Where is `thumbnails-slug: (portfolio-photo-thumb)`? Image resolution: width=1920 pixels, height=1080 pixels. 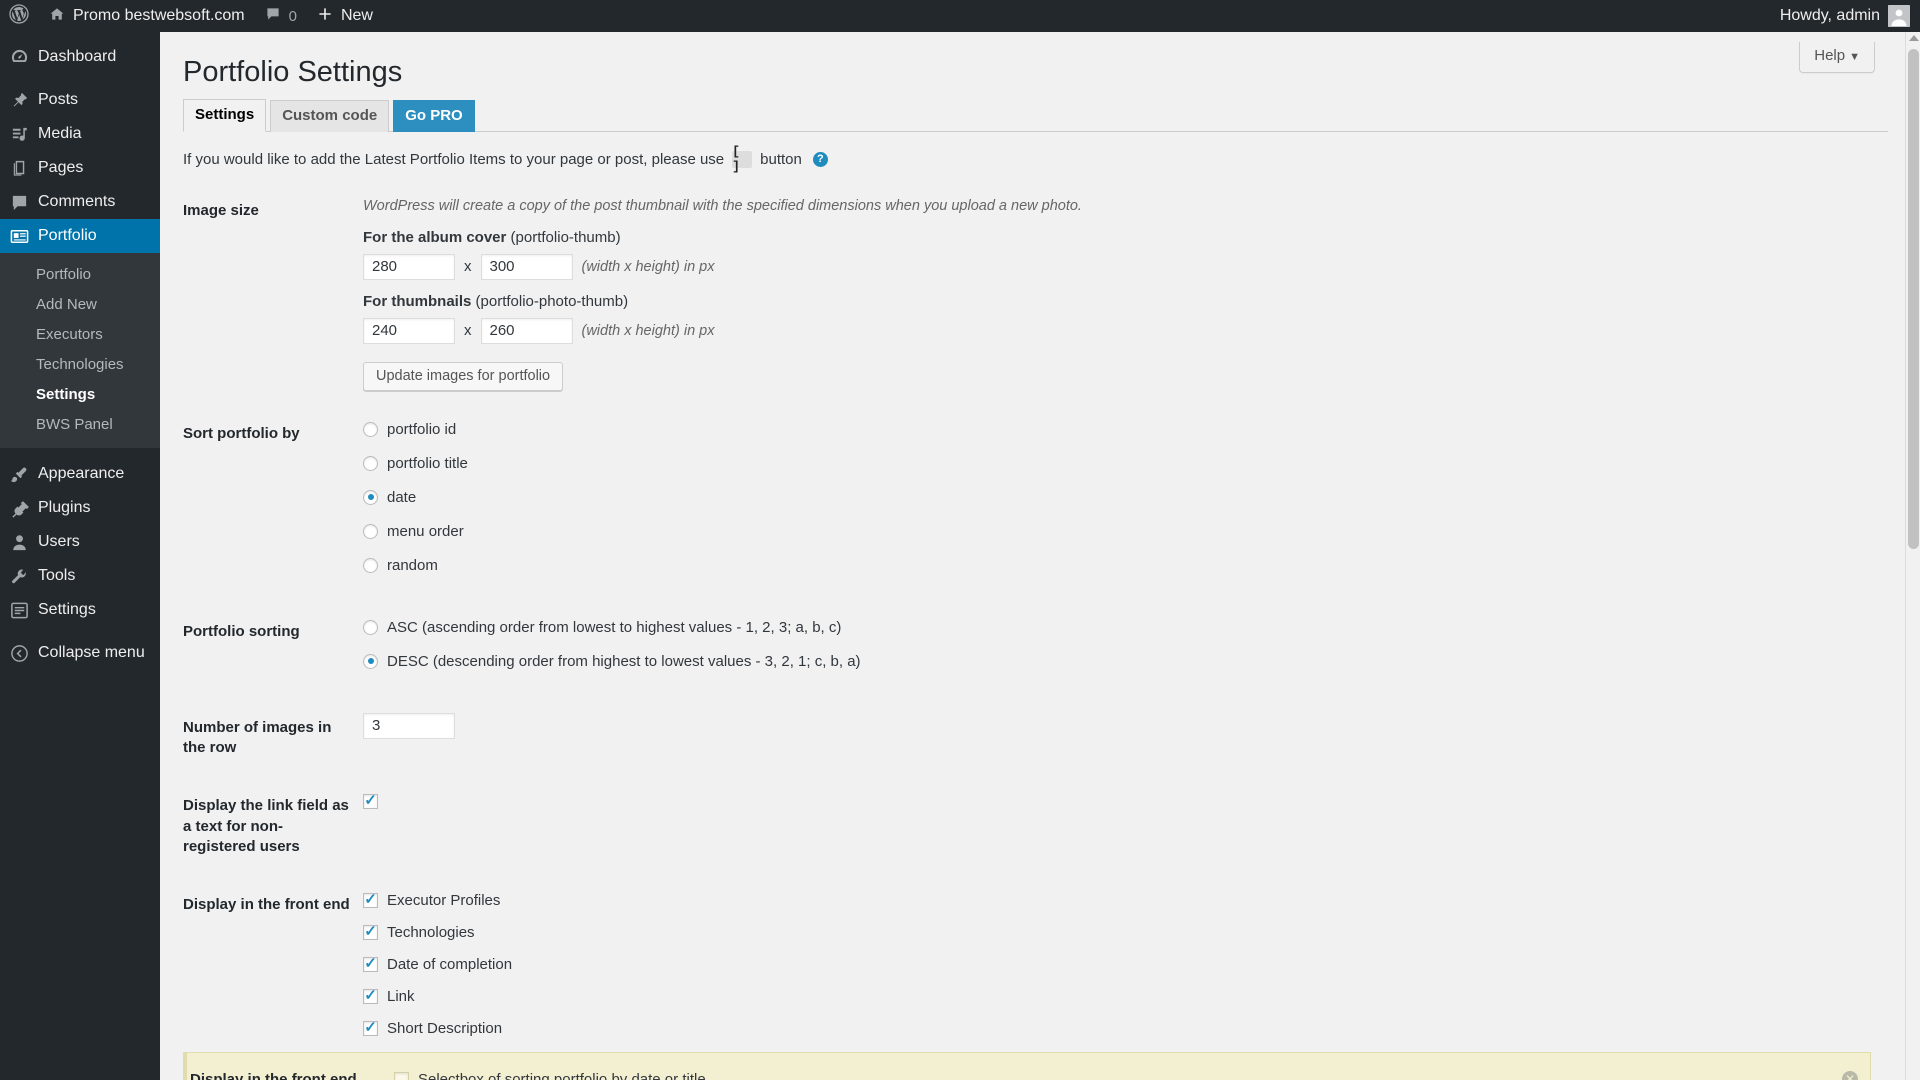 thumbnails-slug: (portfolio-photo-thumb) is located at coordinates (552, 301).